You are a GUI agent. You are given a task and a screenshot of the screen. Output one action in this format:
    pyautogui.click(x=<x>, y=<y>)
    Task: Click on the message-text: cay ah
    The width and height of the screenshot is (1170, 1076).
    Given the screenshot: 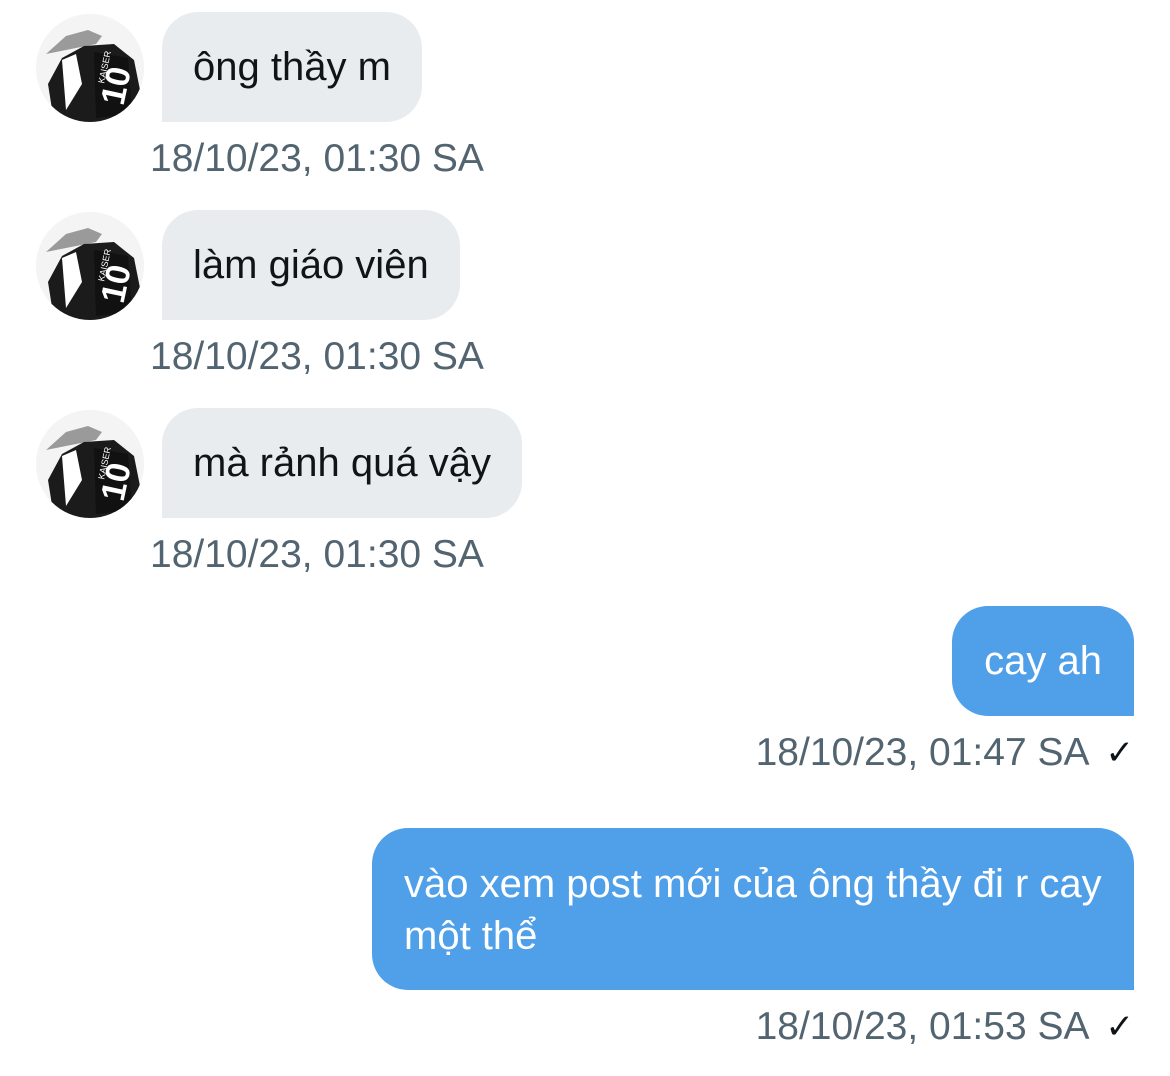 What is the action you would take?
    pyautogui.click(x=1043, y=661)
    